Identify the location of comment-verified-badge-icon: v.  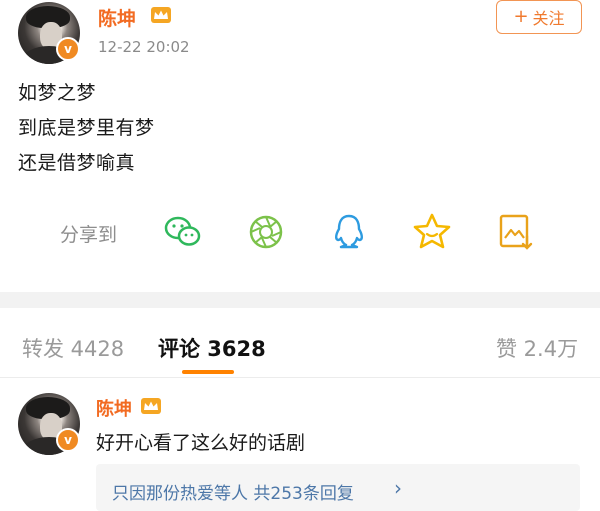
(68, 440).